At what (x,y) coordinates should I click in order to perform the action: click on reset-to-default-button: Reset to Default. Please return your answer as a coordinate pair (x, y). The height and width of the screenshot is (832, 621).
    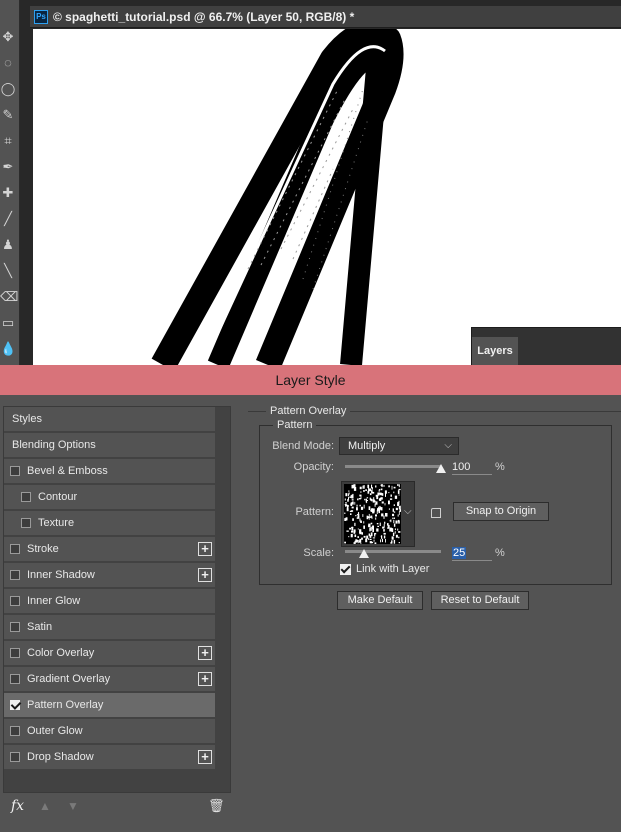
    Looking at the image, I should click on (480, 600).